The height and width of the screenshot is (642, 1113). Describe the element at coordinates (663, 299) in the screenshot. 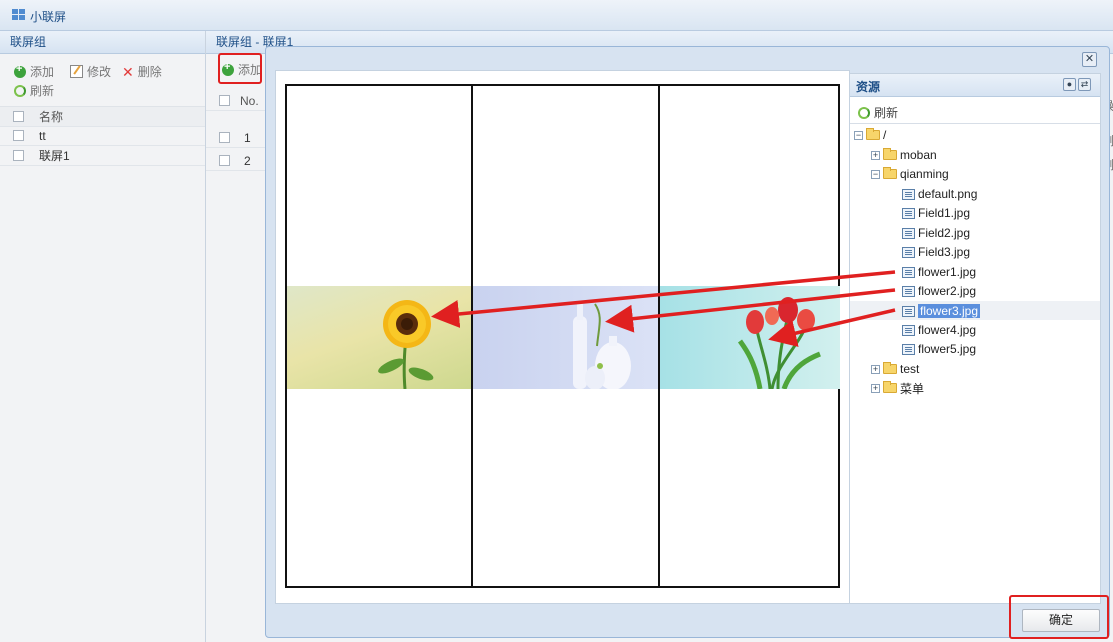

I see `arrow-flower1-to-cell1` at that location.